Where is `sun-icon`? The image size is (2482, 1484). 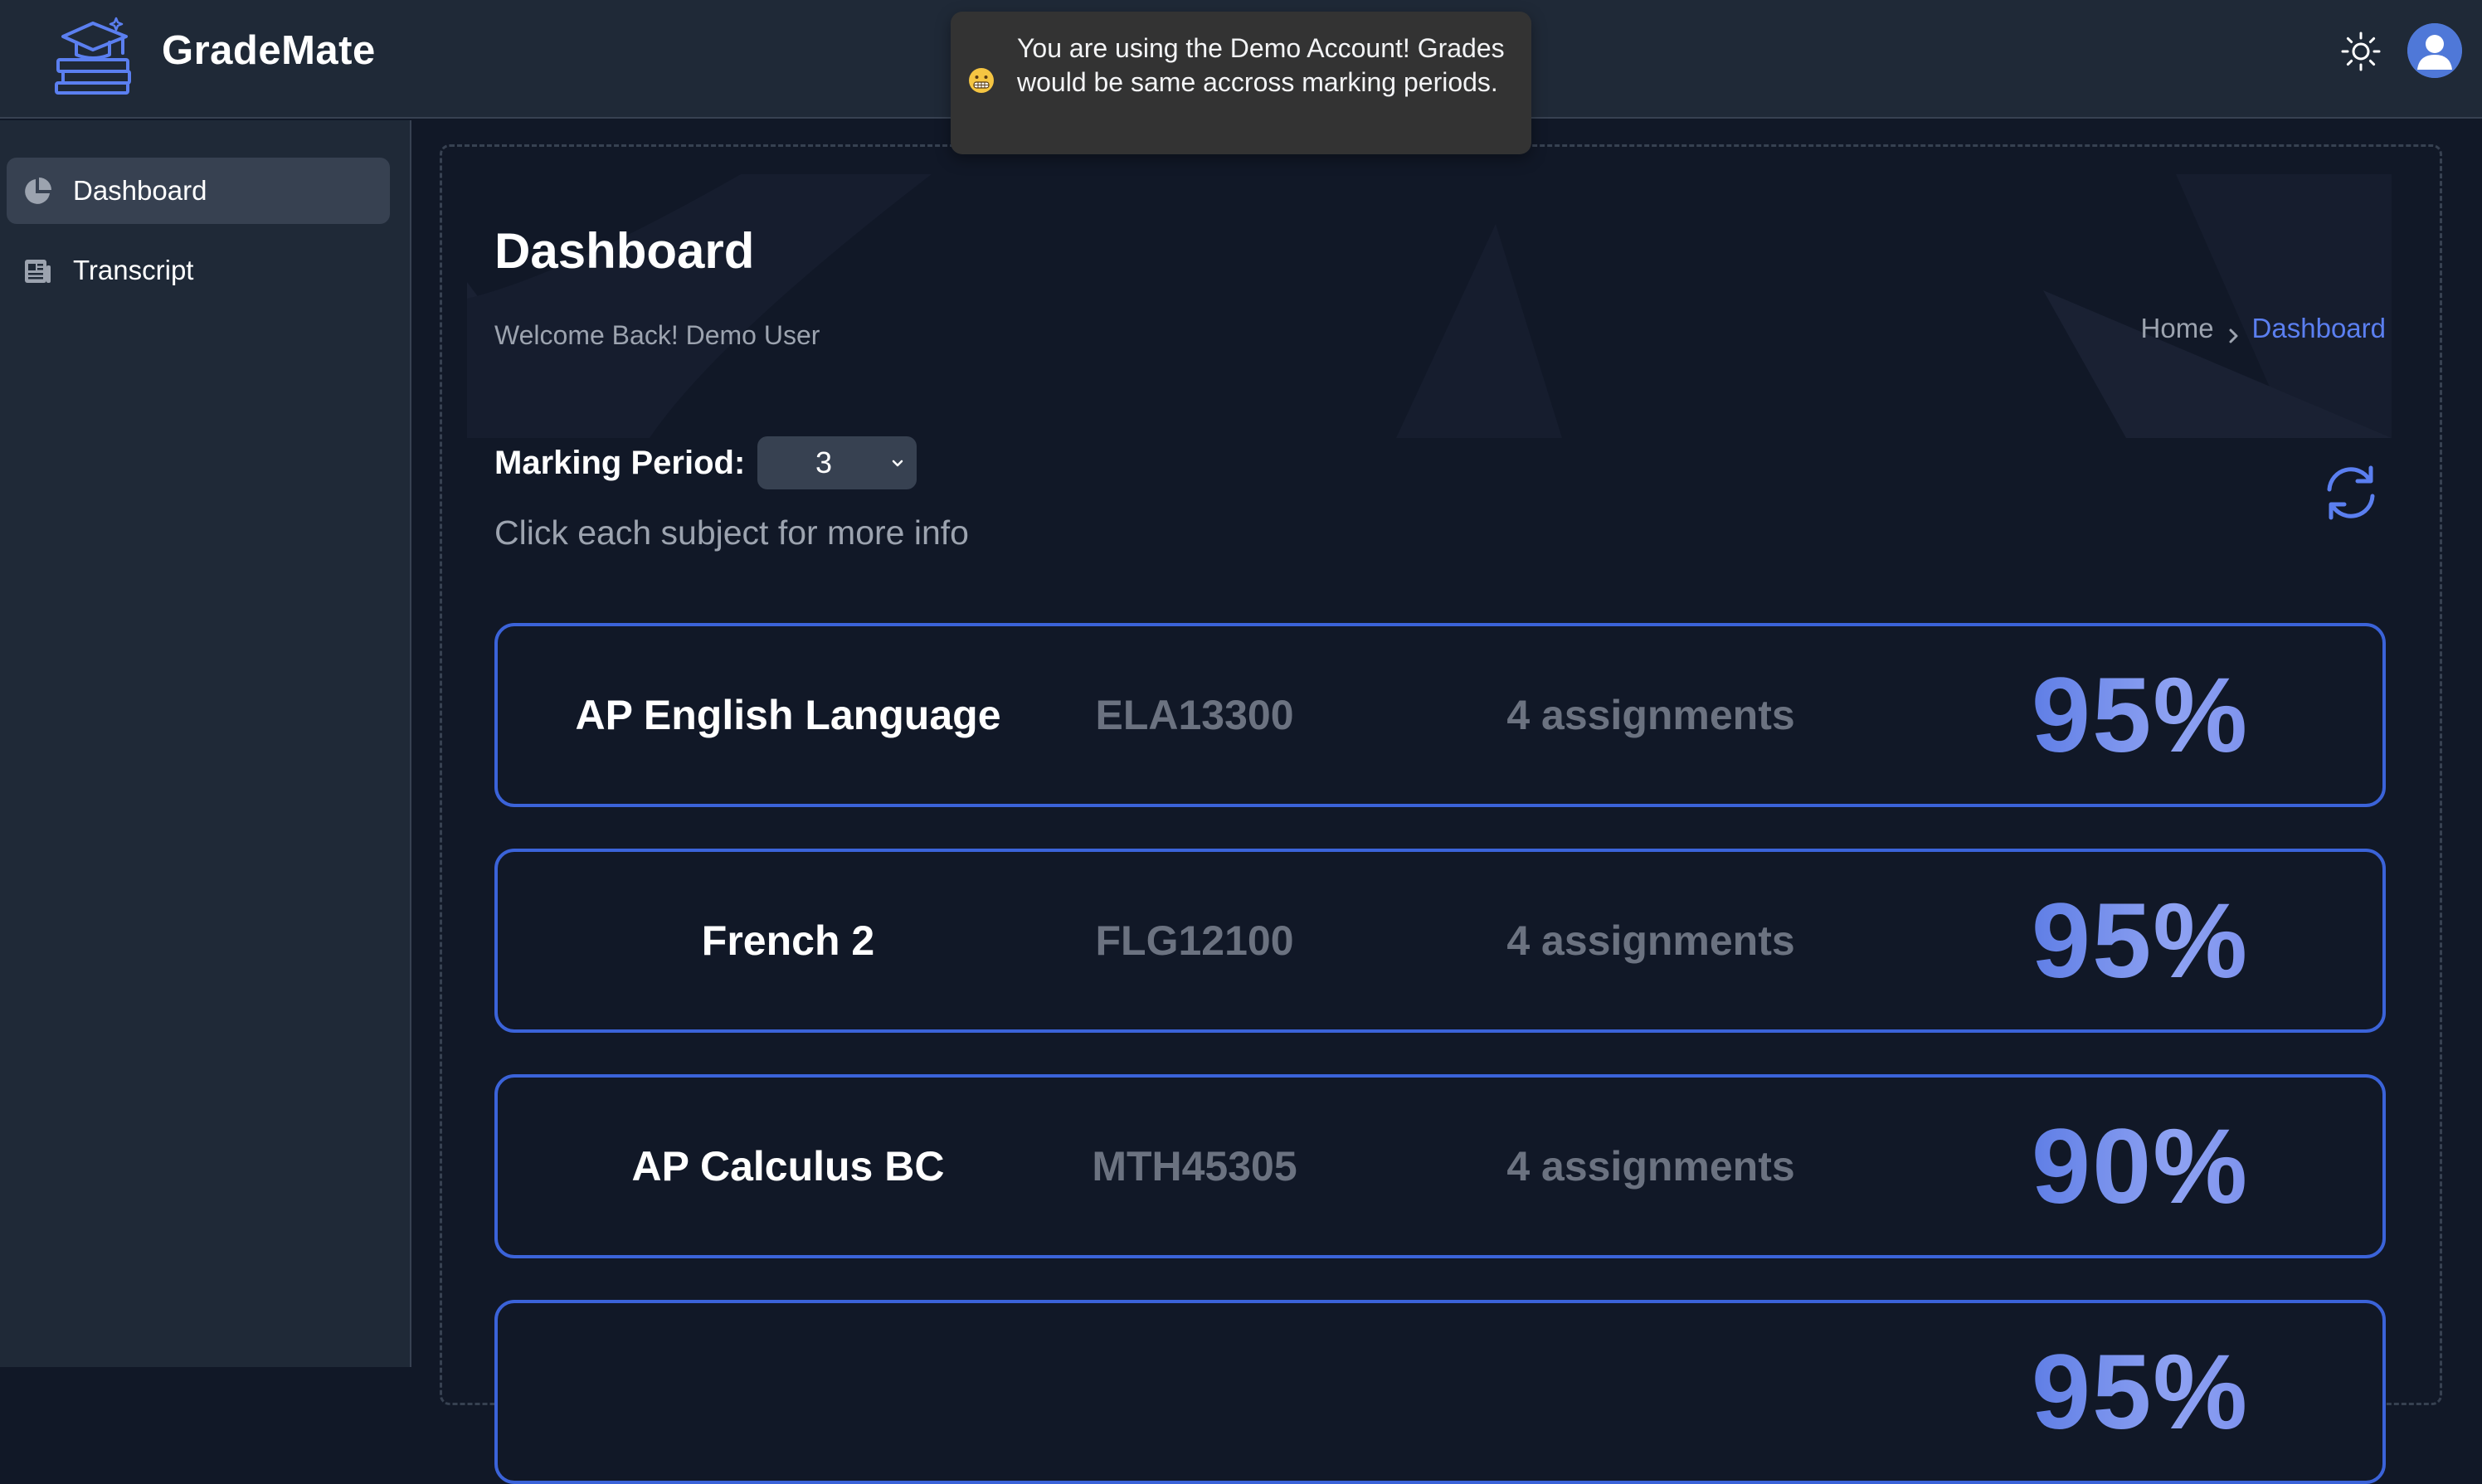 sun-icon is located at coordinates (2360, 52).